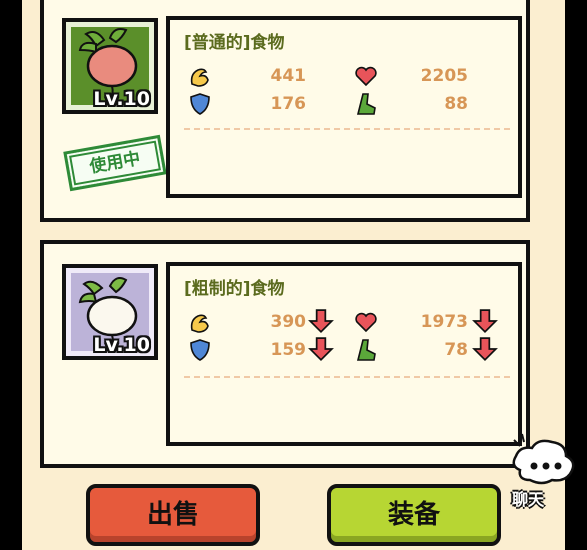 The width and height of the screenshot is (587, 550). Describe the element at coordinates (234, 43) in the screenshot. I see `item-title-1: [普通的]食物` at that location.